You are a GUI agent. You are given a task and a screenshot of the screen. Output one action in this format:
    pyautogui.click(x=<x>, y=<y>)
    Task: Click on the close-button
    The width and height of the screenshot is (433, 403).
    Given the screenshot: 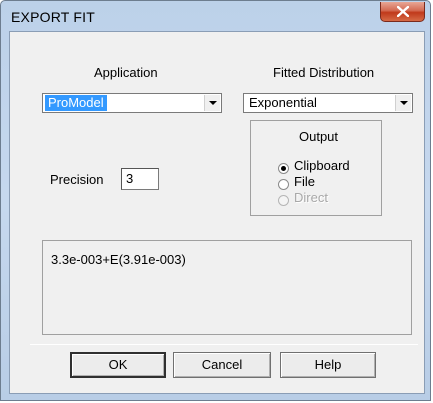 What is the action you would take?
    pyautogui.click(x=402, y=12)
    